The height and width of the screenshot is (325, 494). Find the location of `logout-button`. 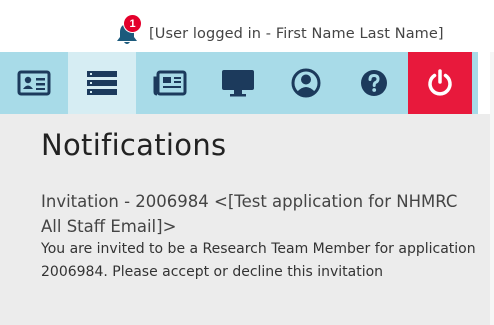

logout-button is located at coordinates (440, 83).